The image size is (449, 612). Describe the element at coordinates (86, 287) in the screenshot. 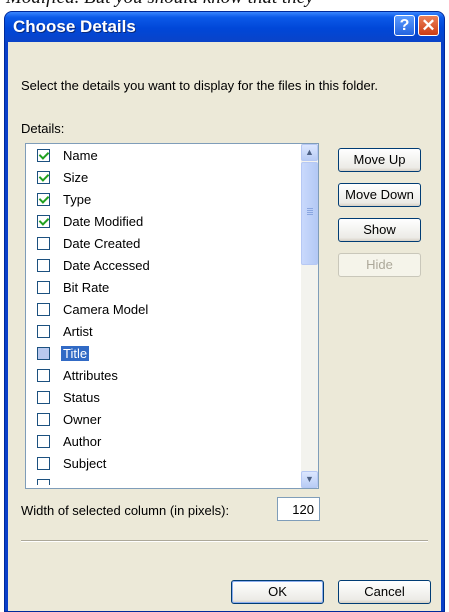

I see `item-label: Bit Rate` at that location.